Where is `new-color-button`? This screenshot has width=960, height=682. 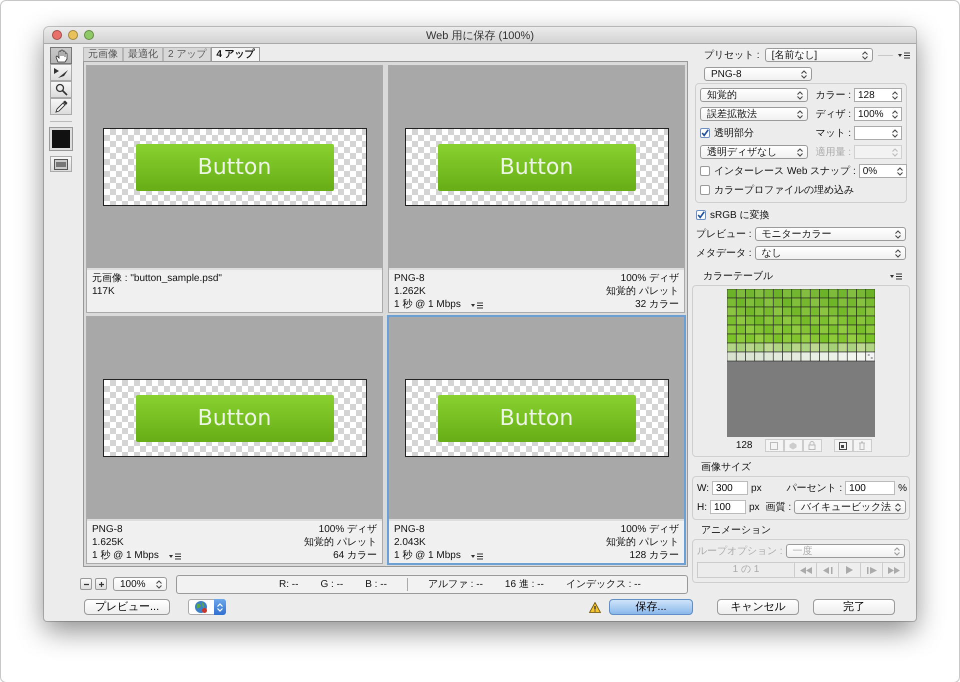 new-color-button is located at coordinates (843, 445).